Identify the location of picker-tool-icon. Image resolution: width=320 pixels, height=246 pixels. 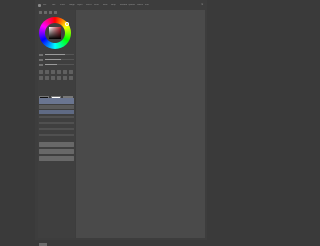
(41, 78).